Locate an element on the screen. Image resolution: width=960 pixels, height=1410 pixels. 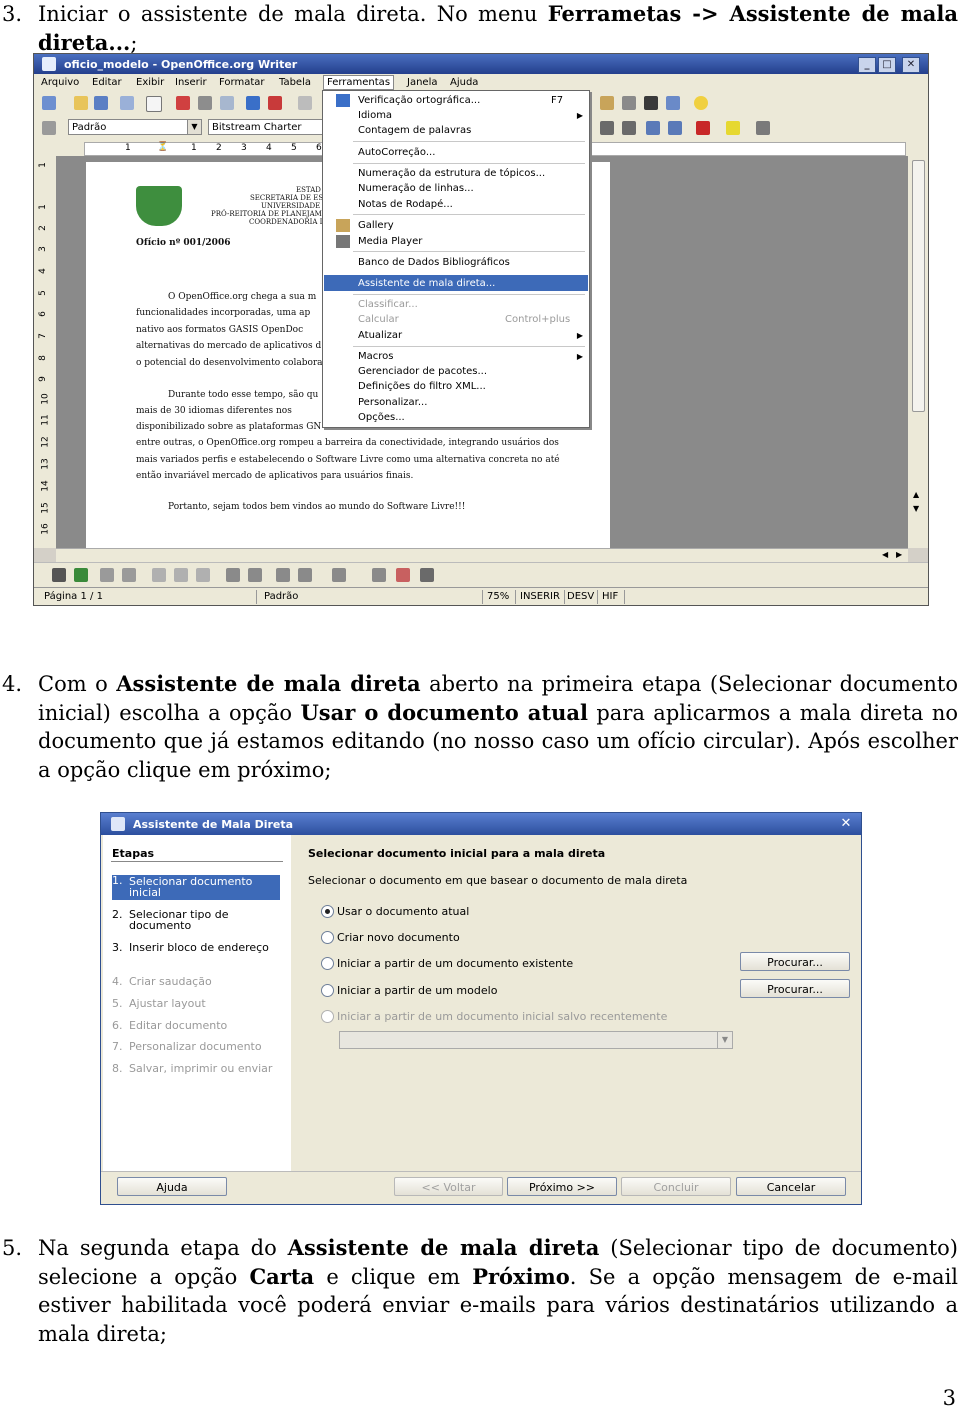
menu-item-macros: Macros is located at coordinates (375, 356).